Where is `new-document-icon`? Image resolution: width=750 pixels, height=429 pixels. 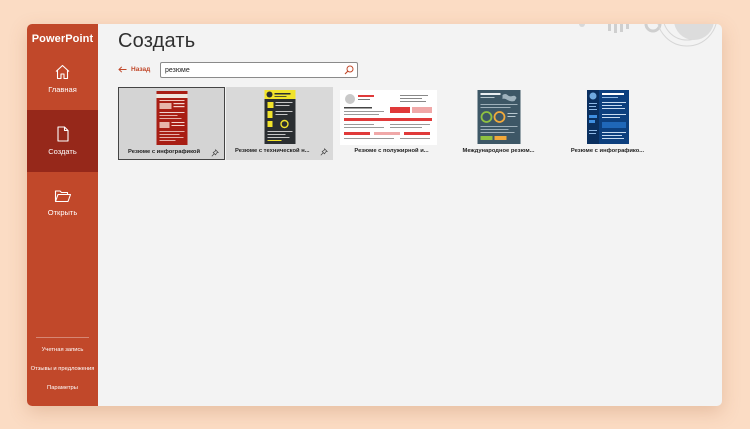 new-document-icon is located at coordinates (62, 134).